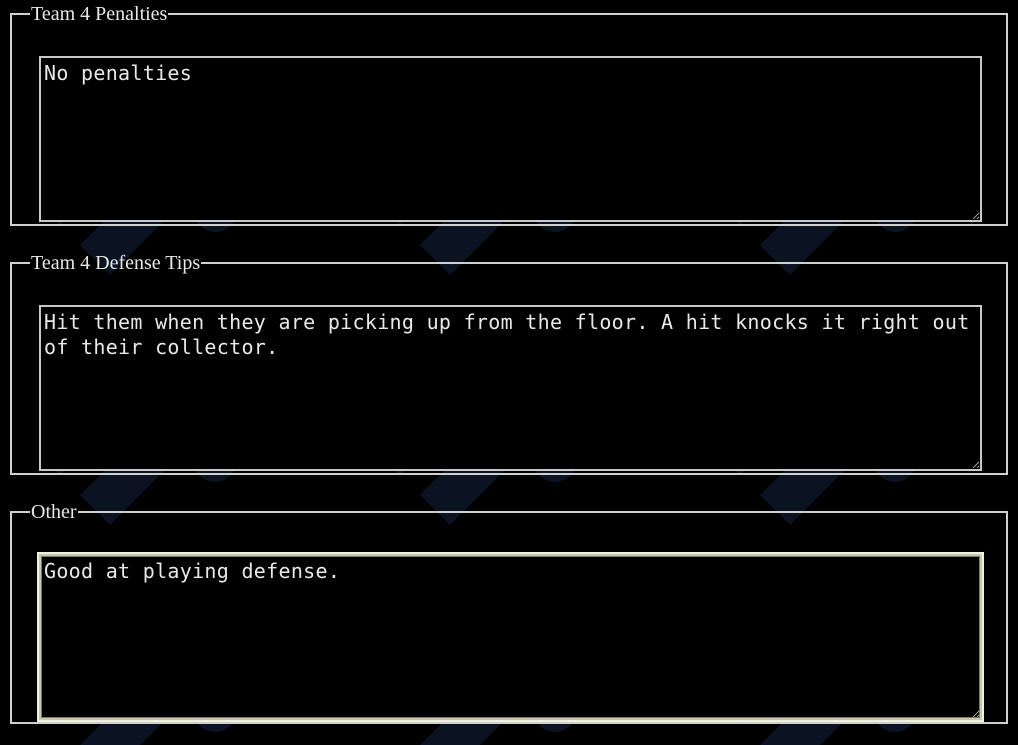  What do you see at coordinates (116, 263) in the screenshot?
I see `defense-tips-legend: Team 4 Defense Tips` at bounding box center [116, 263].